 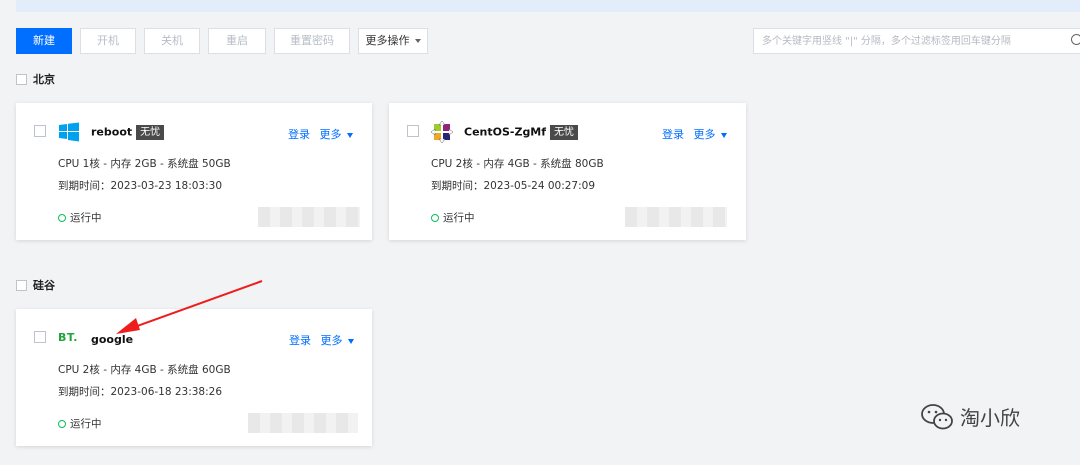 What do you see at coordinates (937, 416) in the screenshot?
I see `wechat-icon` at bounding box center [937, 416].